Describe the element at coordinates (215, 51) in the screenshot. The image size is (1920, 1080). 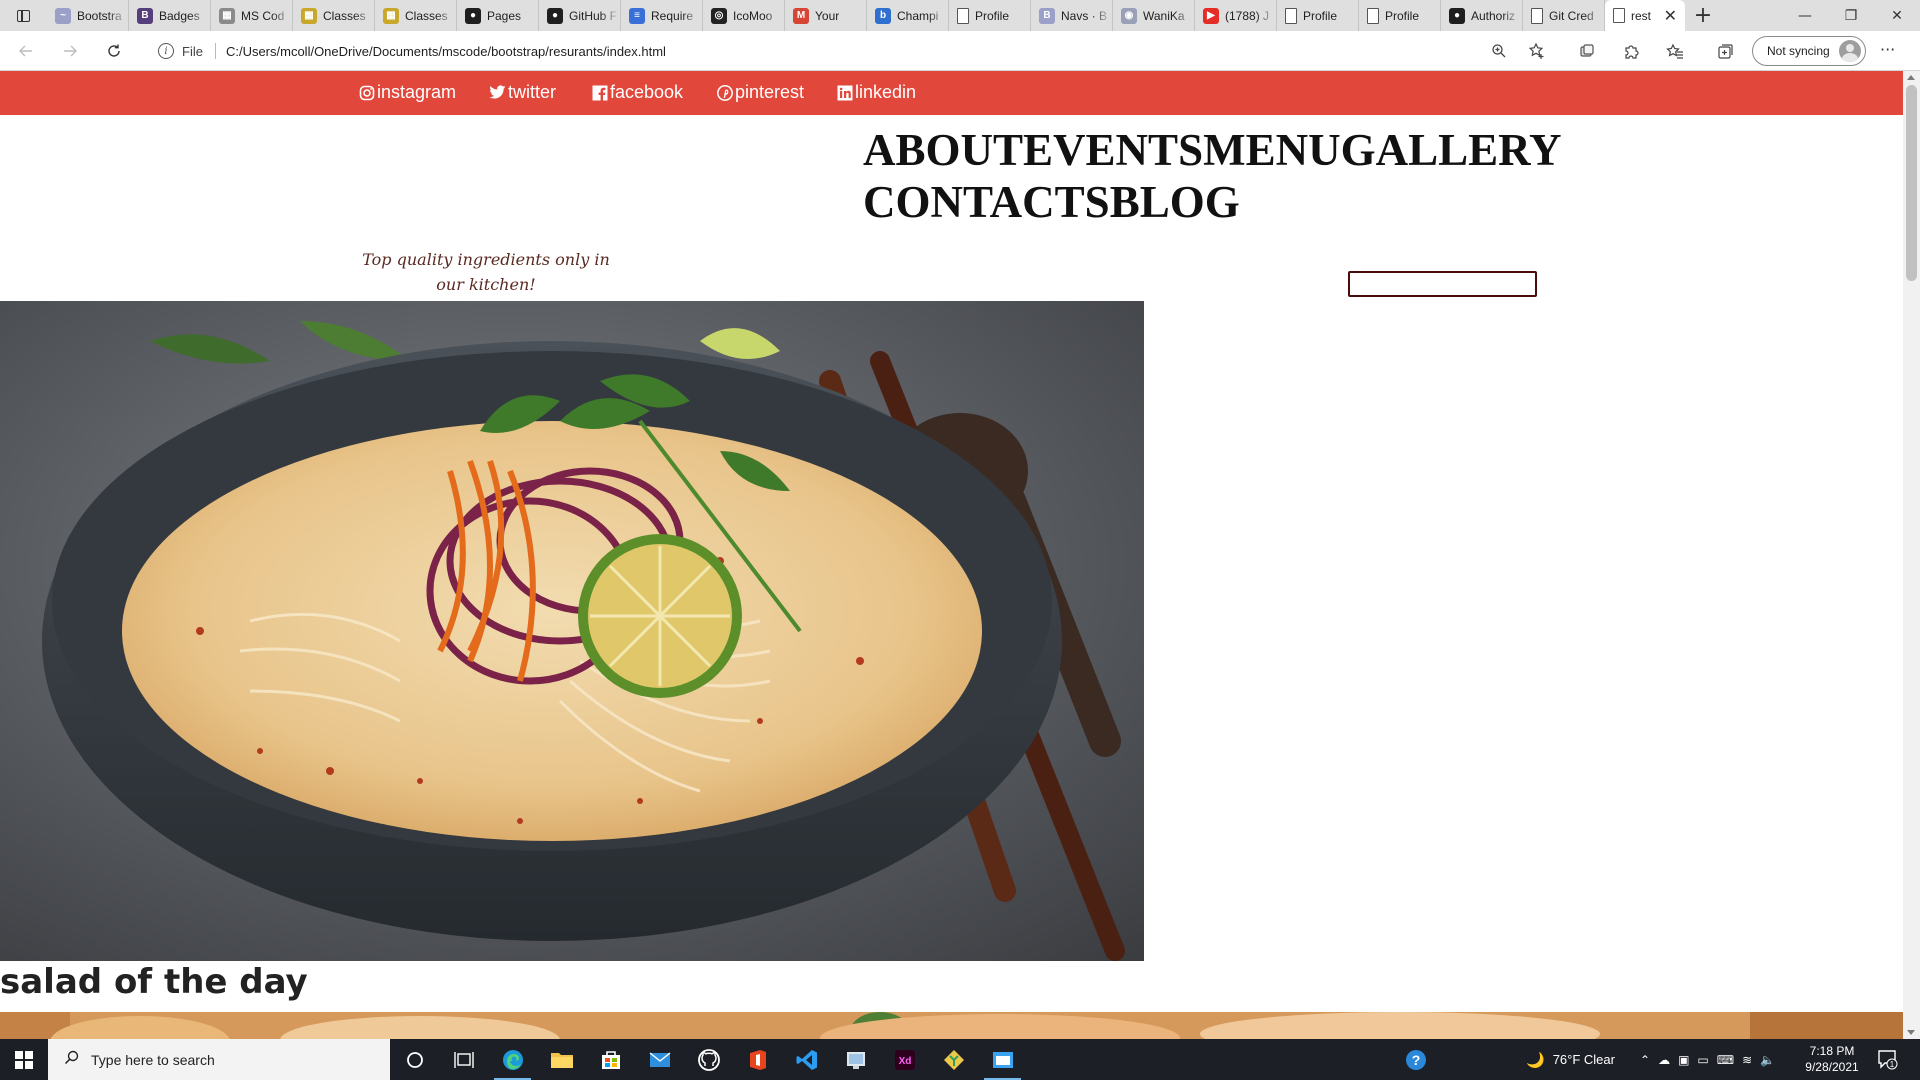
I see `address-divider` at that location.